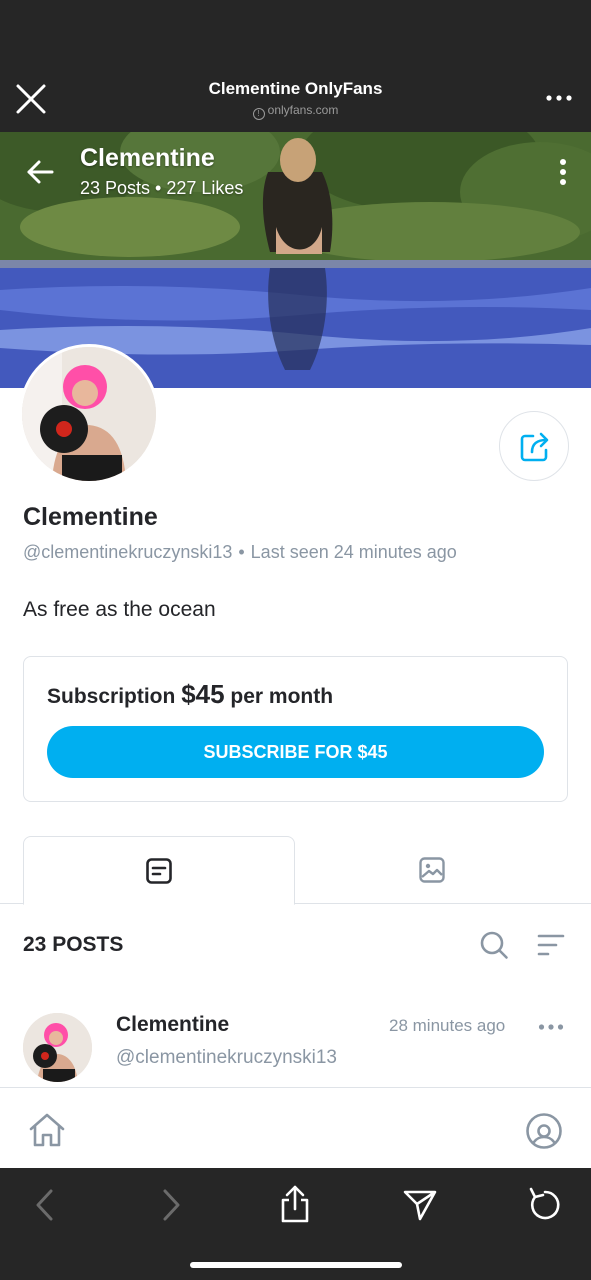  I want to click on bottom-nav, so click(295, 1127).